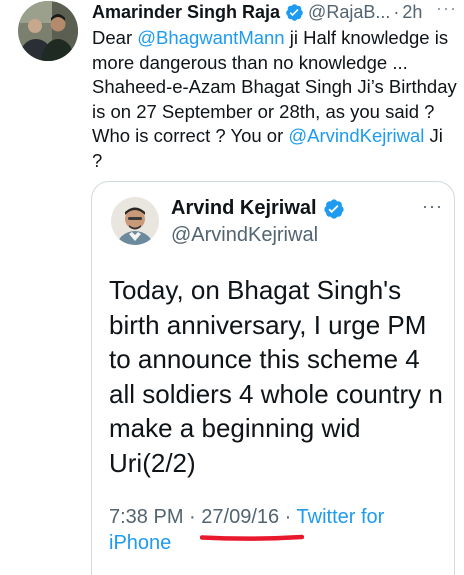 This screenshot has height=575, width=464. What do you see at coordinates (252, 537) in the screenshot?
I see `red-underline-annotation` at bounding box center [252, 537].